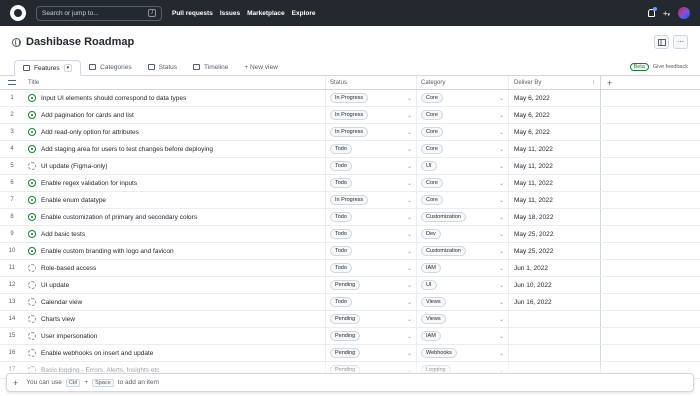 The width and height of the screenshot is (700, 396). I want to click on item-title: Add basic tests, so click(63, 234).